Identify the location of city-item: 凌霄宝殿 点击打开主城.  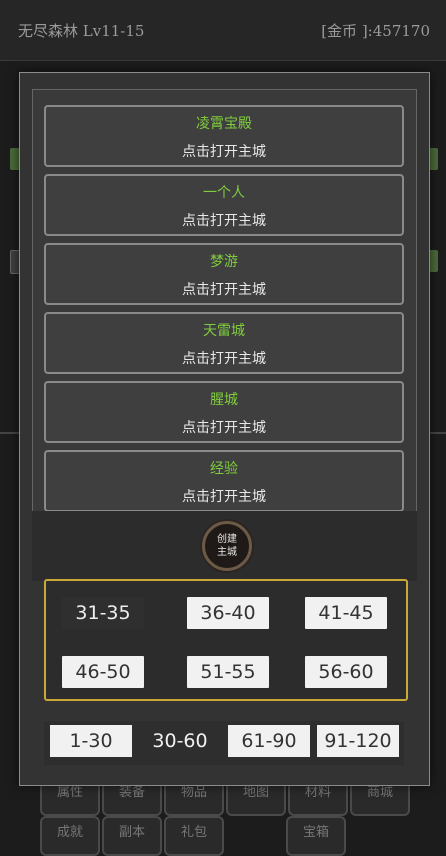
(224, 136).